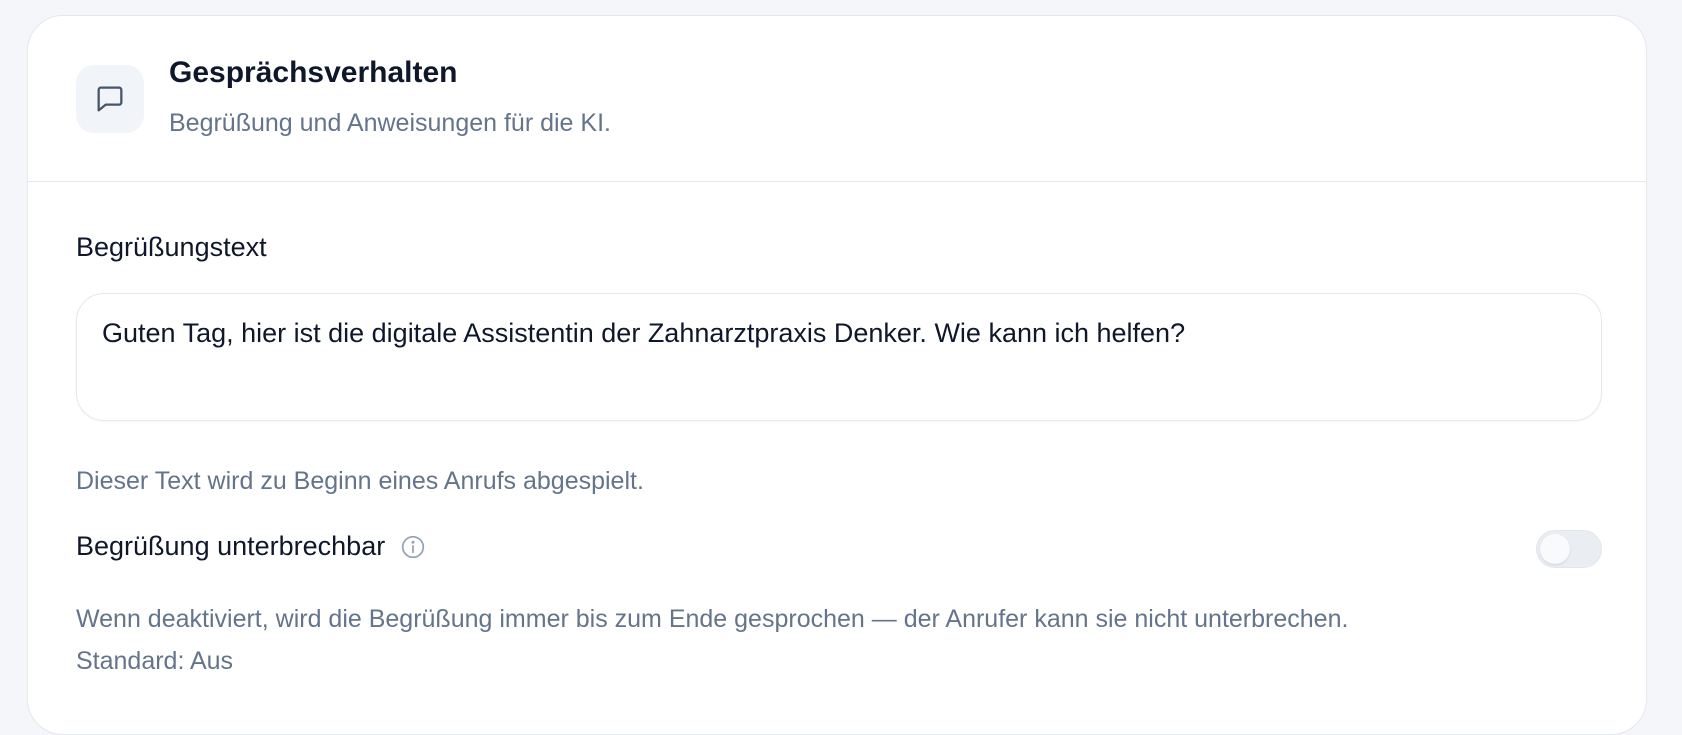  Describe the element at coordinates (1555, 549) in the screenshot. I see `toggle-knob` at that location.